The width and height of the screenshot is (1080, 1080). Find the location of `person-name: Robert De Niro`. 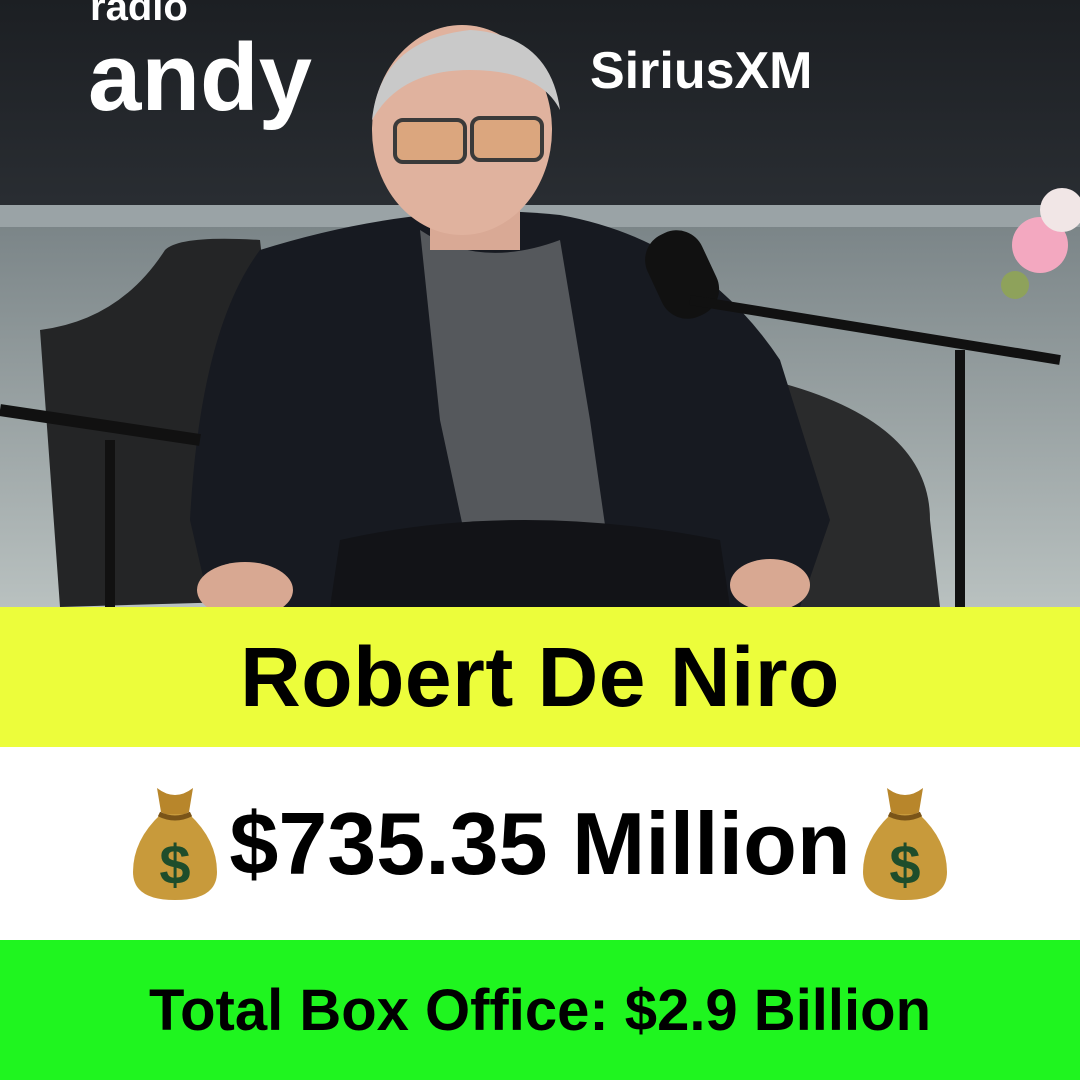

person-name: Robert De Niro is located at coordinates (540, 676).